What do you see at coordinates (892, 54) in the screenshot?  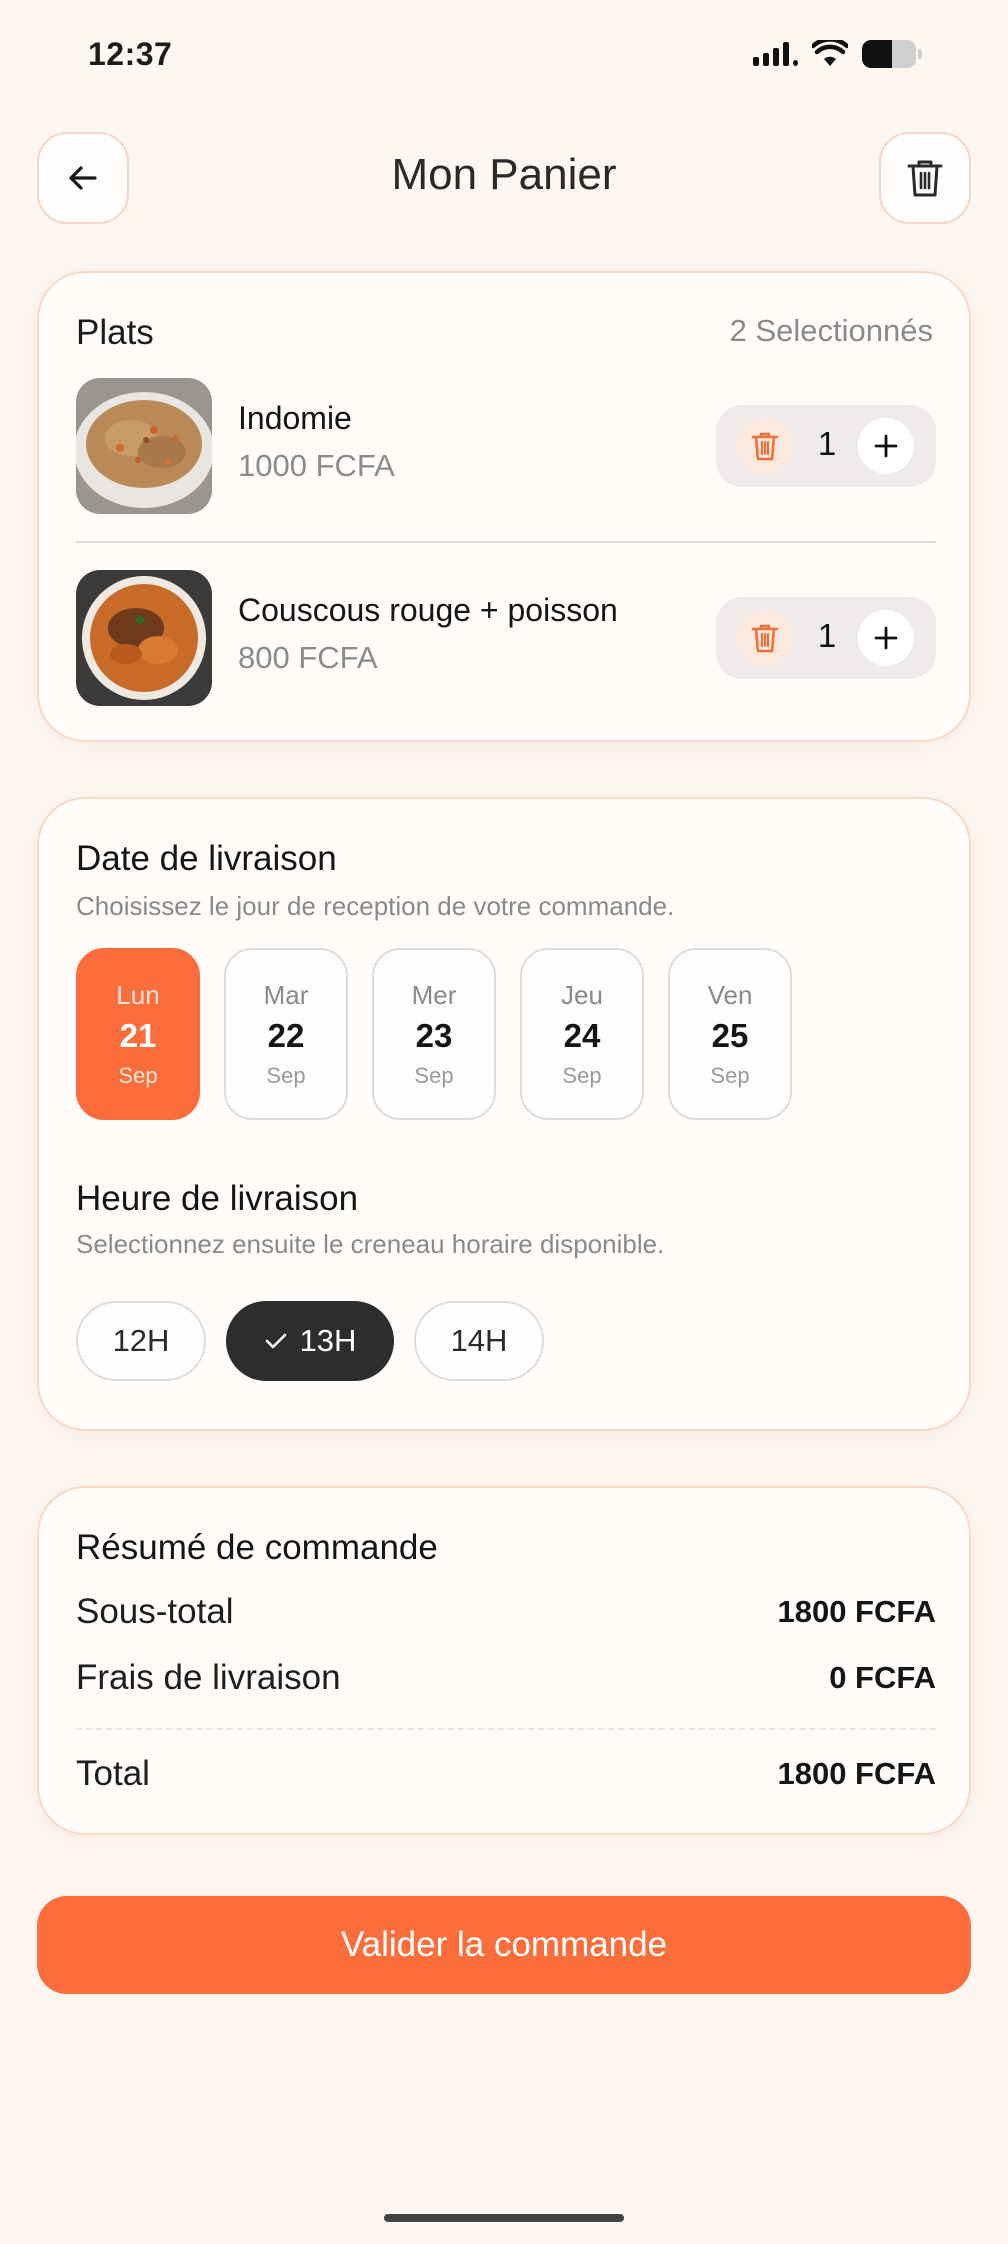 I see `battery-icon` at bounding box center [892, 54].